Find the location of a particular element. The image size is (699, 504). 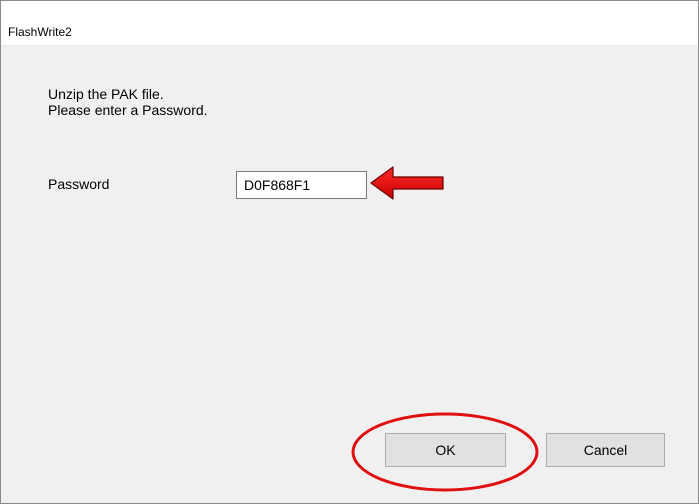

message-line-enter-password: Please enter a Password. is located at coordinates (128, 110).